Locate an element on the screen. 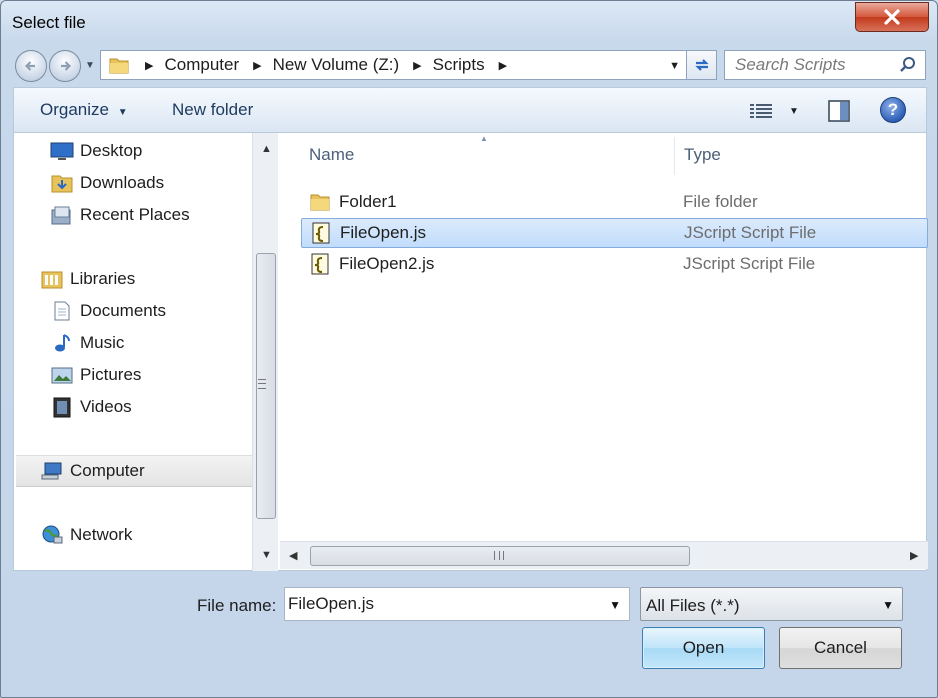 The image size is (938, 698). nav-item-label: Network is located at coordinates (101, 534).